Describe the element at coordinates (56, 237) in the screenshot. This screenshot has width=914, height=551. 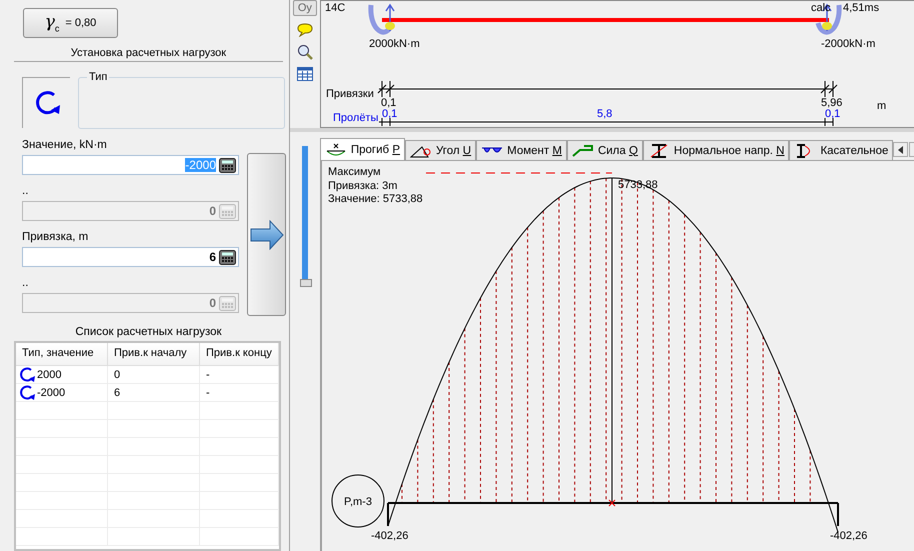
I see `field-label: Привязка, m` at that location.